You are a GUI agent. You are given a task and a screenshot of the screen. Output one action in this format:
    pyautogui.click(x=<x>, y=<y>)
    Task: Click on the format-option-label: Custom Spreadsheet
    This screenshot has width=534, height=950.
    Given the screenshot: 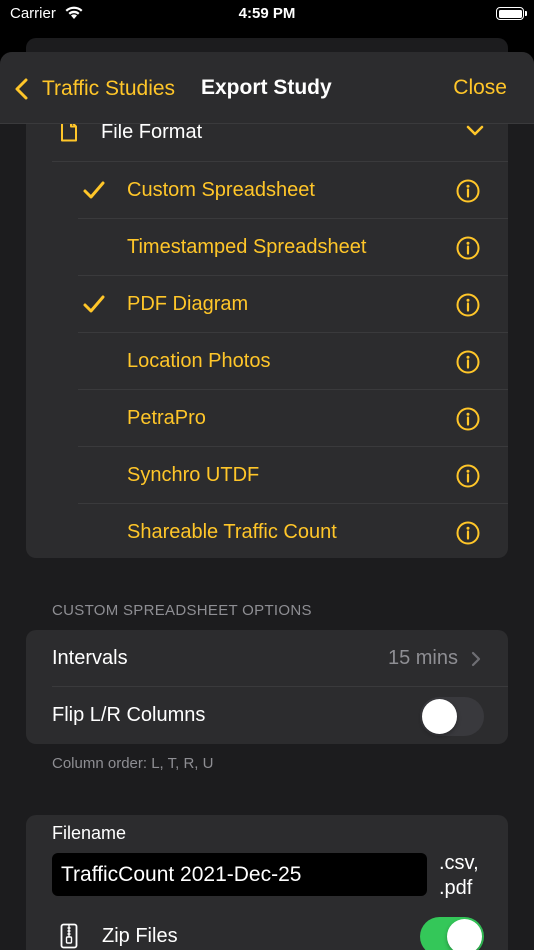 What is the action you would take?
    pyautogui.click(x=221, y=190)
    